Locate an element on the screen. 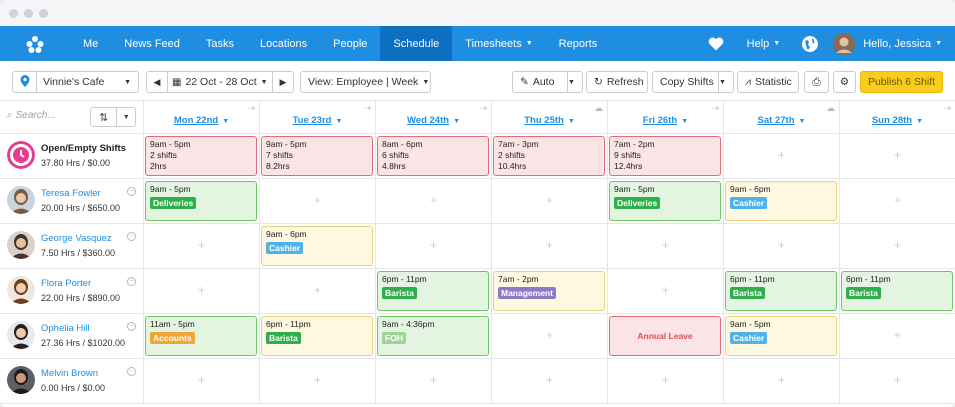  schedule-cell: 7am - 3pm 2 shifts 10.4hrs is located at coordinates (550, 156).